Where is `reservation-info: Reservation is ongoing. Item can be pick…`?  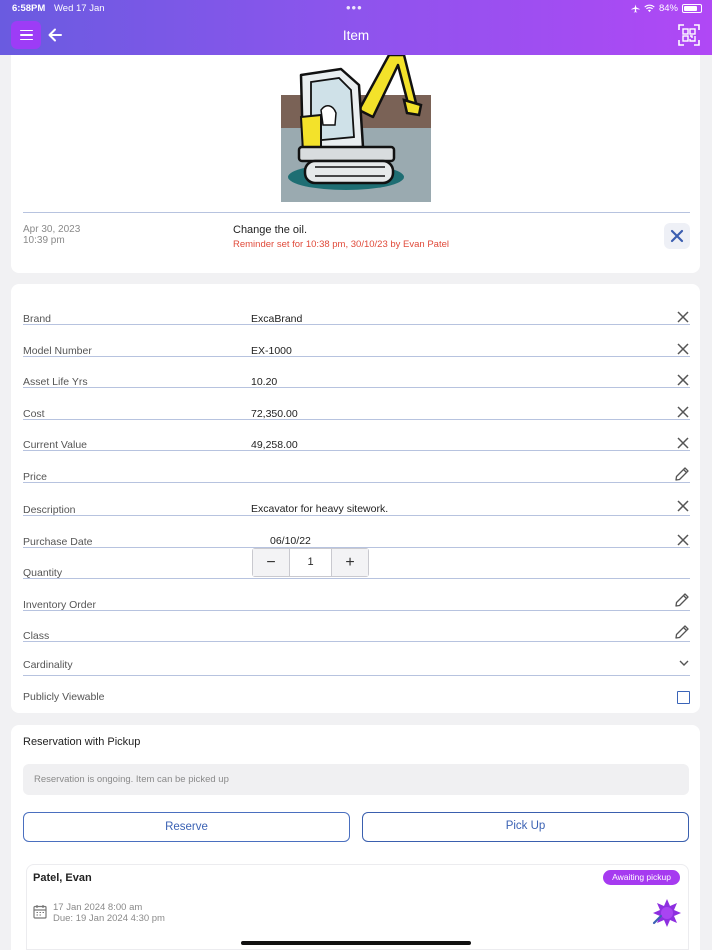
reservation-info: Reservation is ongoing. Item can be pick… is located at coordinates (356, 779).